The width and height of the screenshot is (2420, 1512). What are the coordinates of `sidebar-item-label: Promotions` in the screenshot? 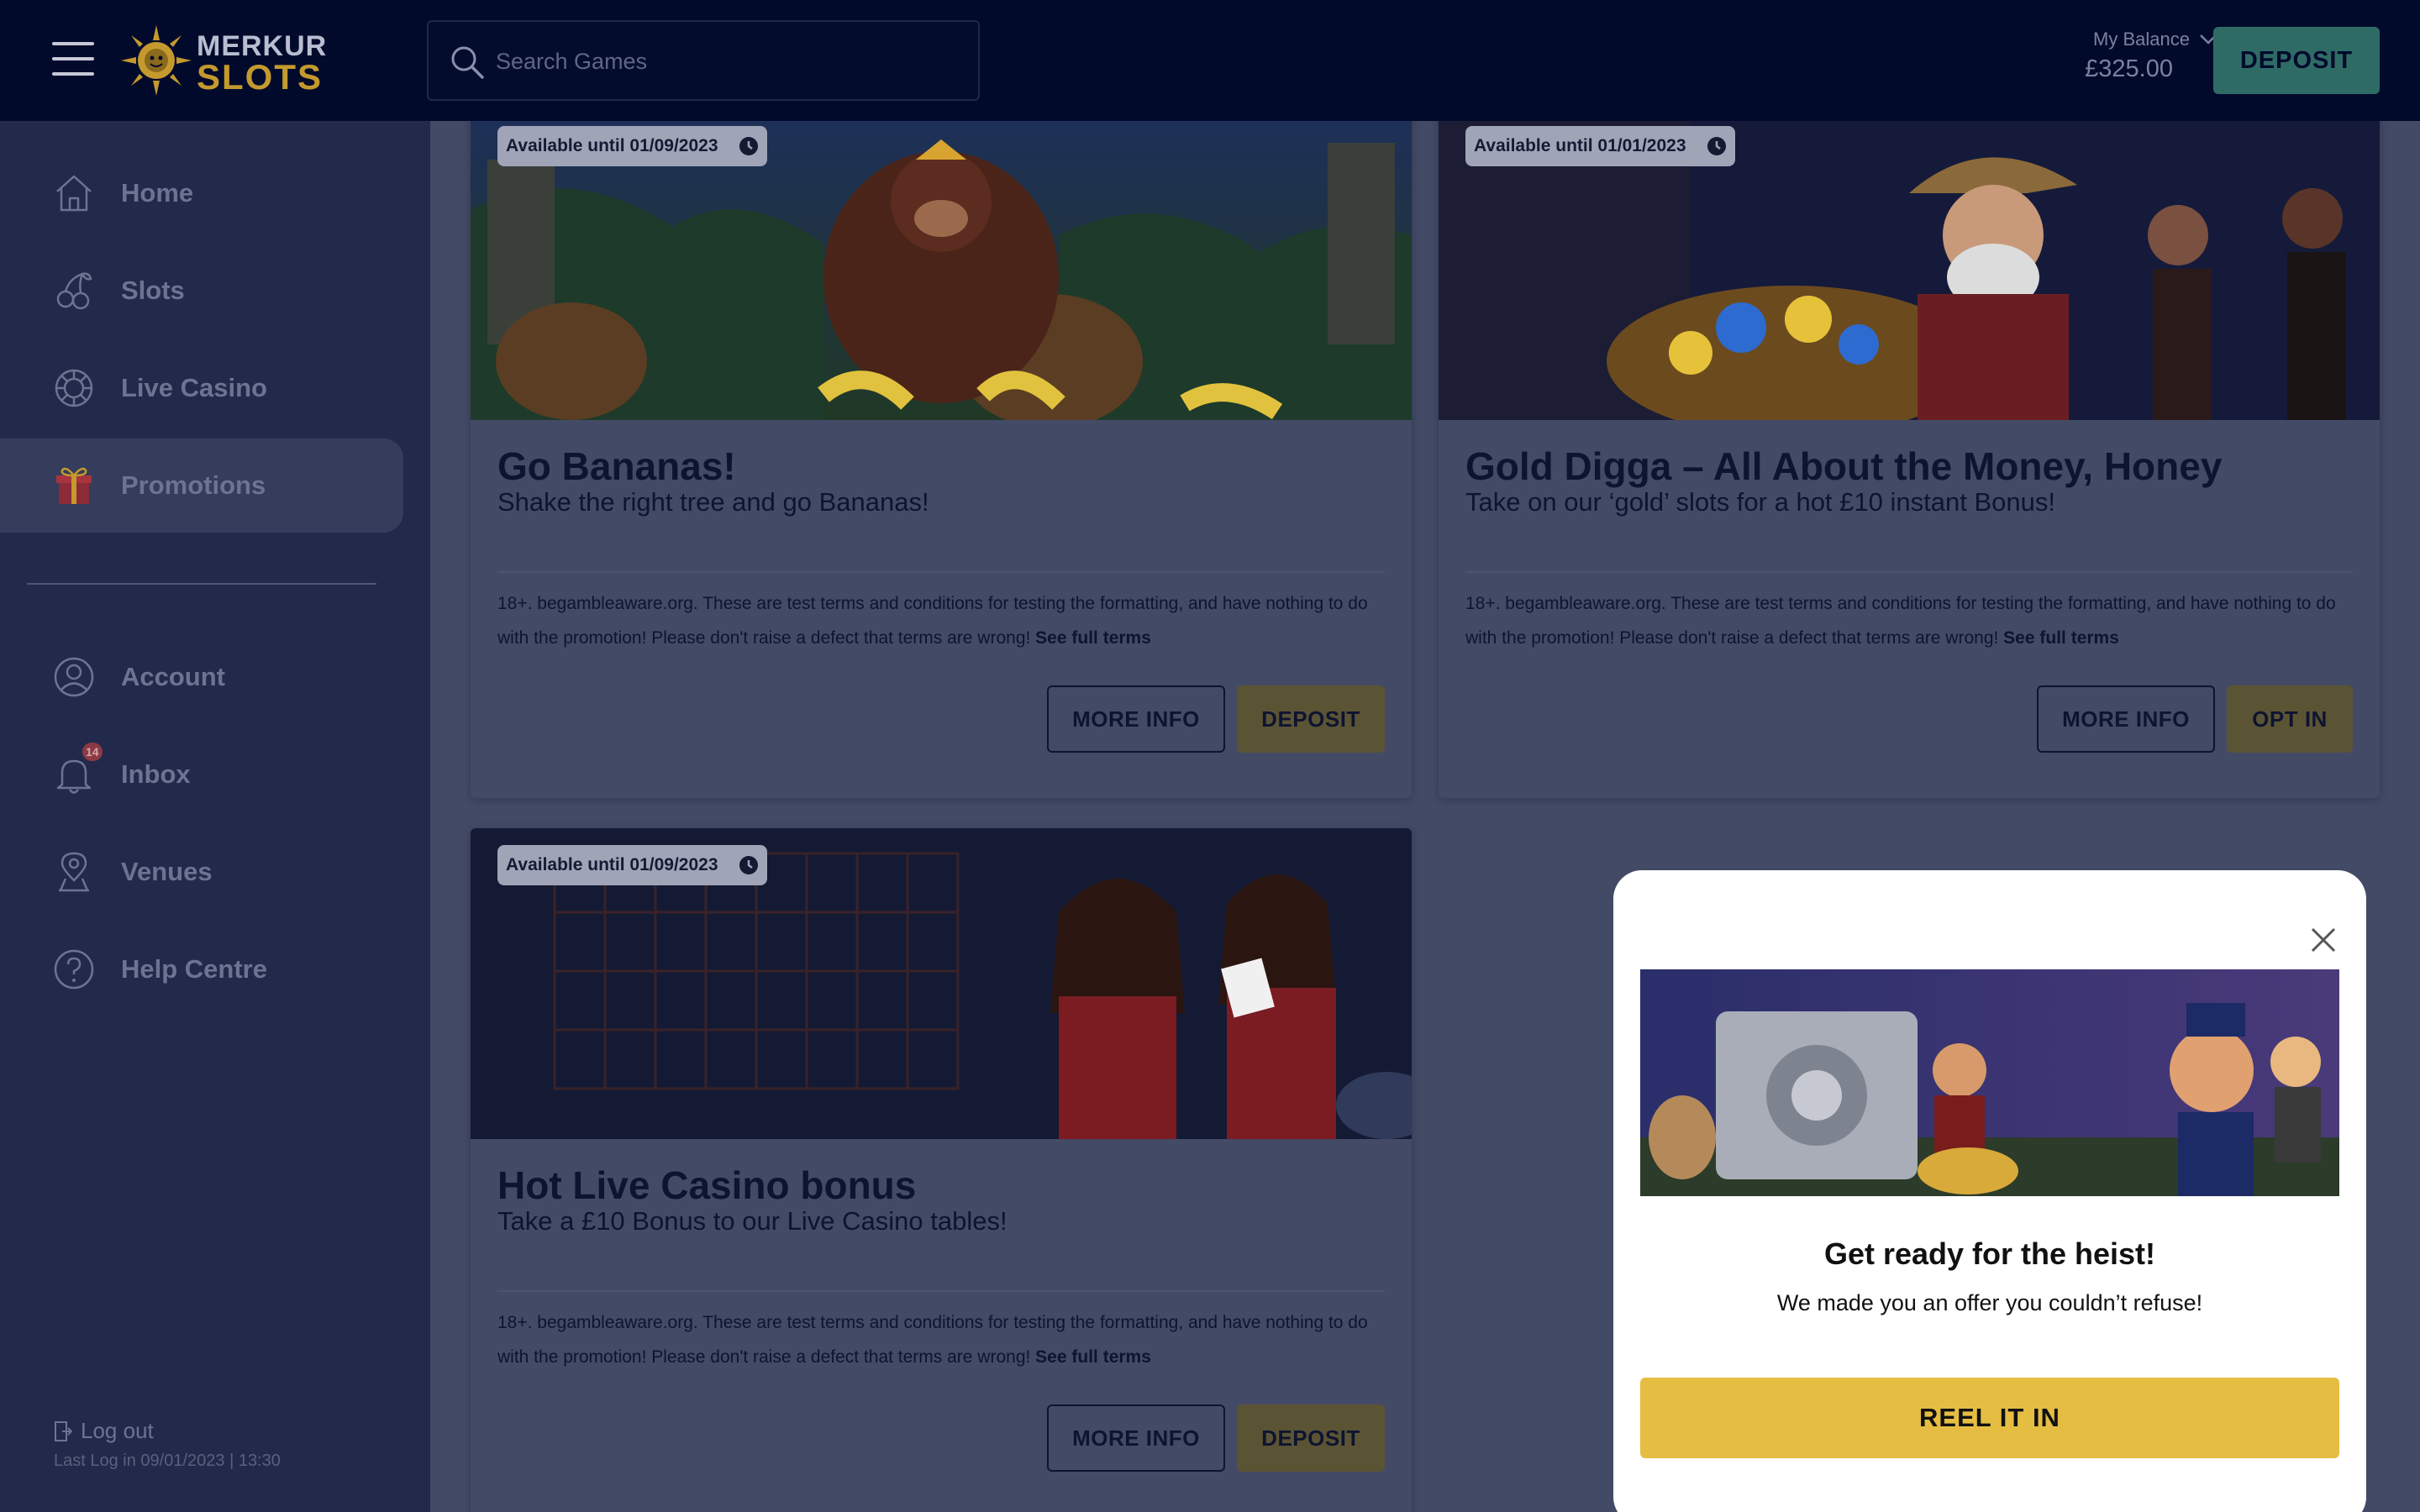 It's located at (193, 485).